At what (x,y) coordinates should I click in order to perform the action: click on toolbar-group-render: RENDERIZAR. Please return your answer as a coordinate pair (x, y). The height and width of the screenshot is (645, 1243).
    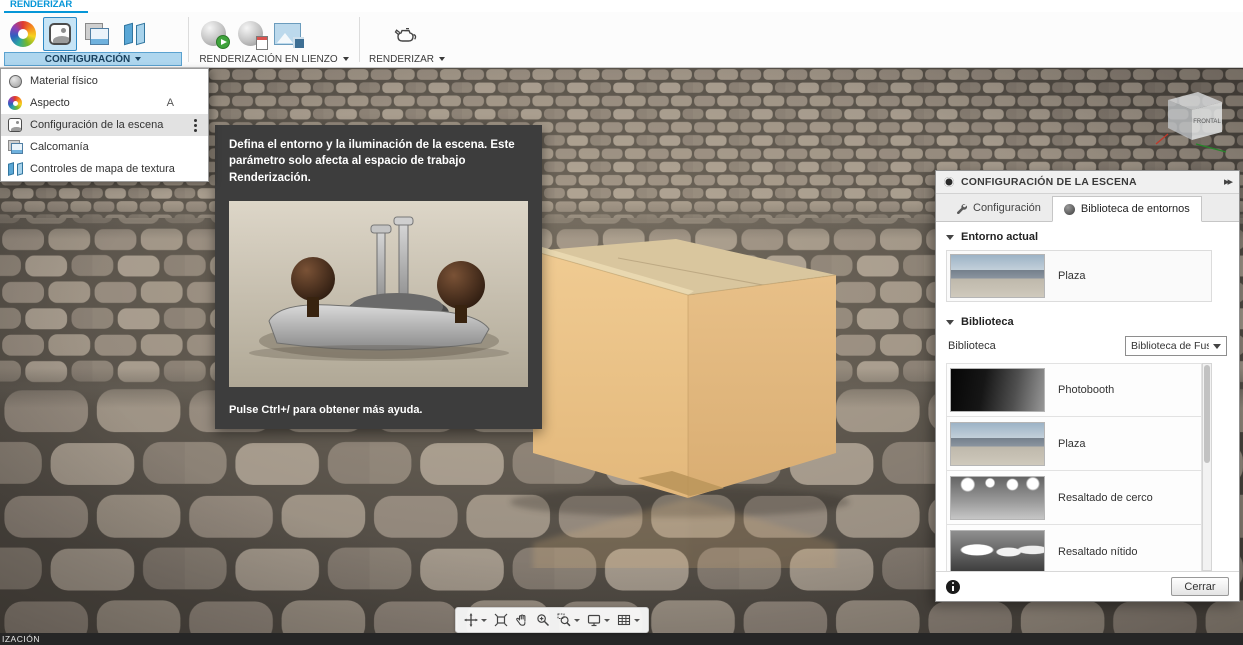
    Looking at the image, I should click on (407, 39).